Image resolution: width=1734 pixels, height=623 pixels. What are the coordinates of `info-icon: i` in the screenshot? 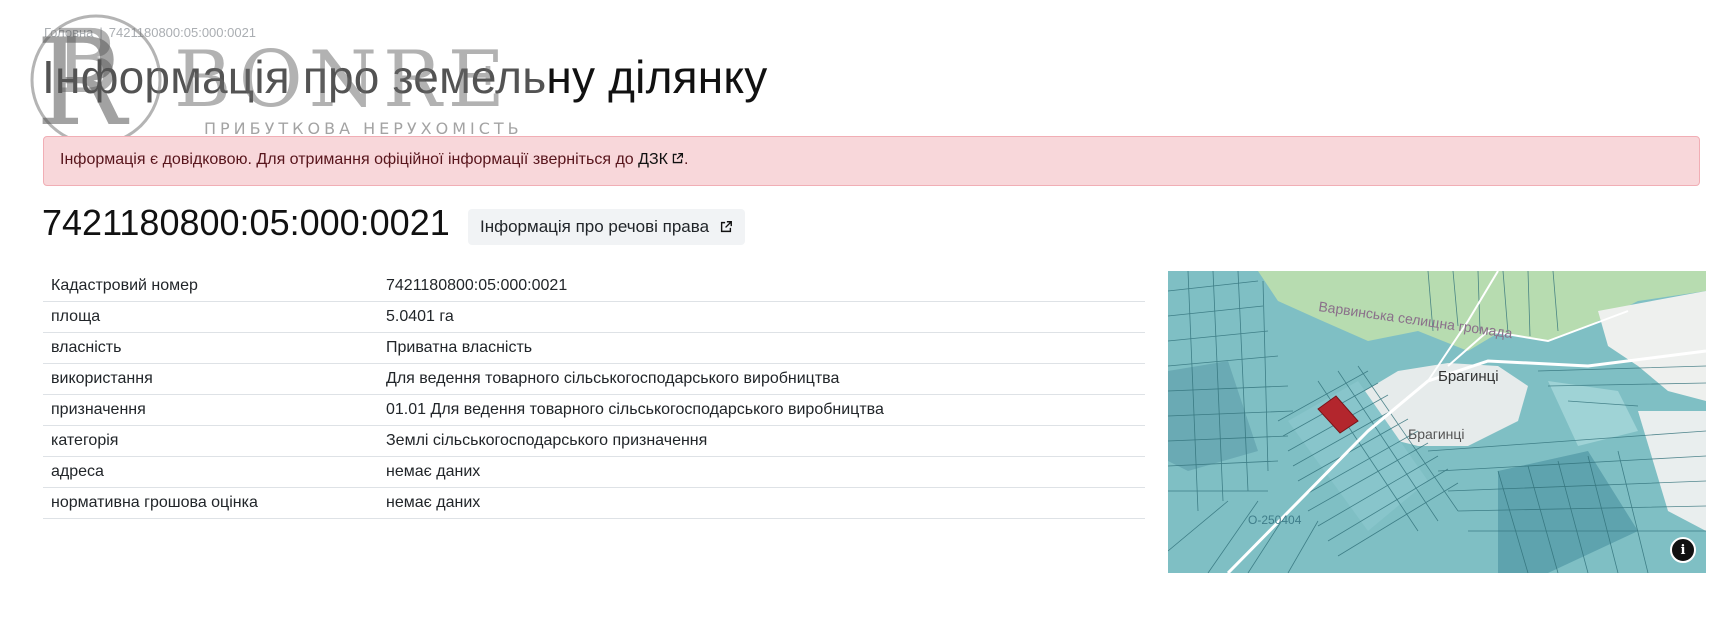 It's located at (1683, 550).